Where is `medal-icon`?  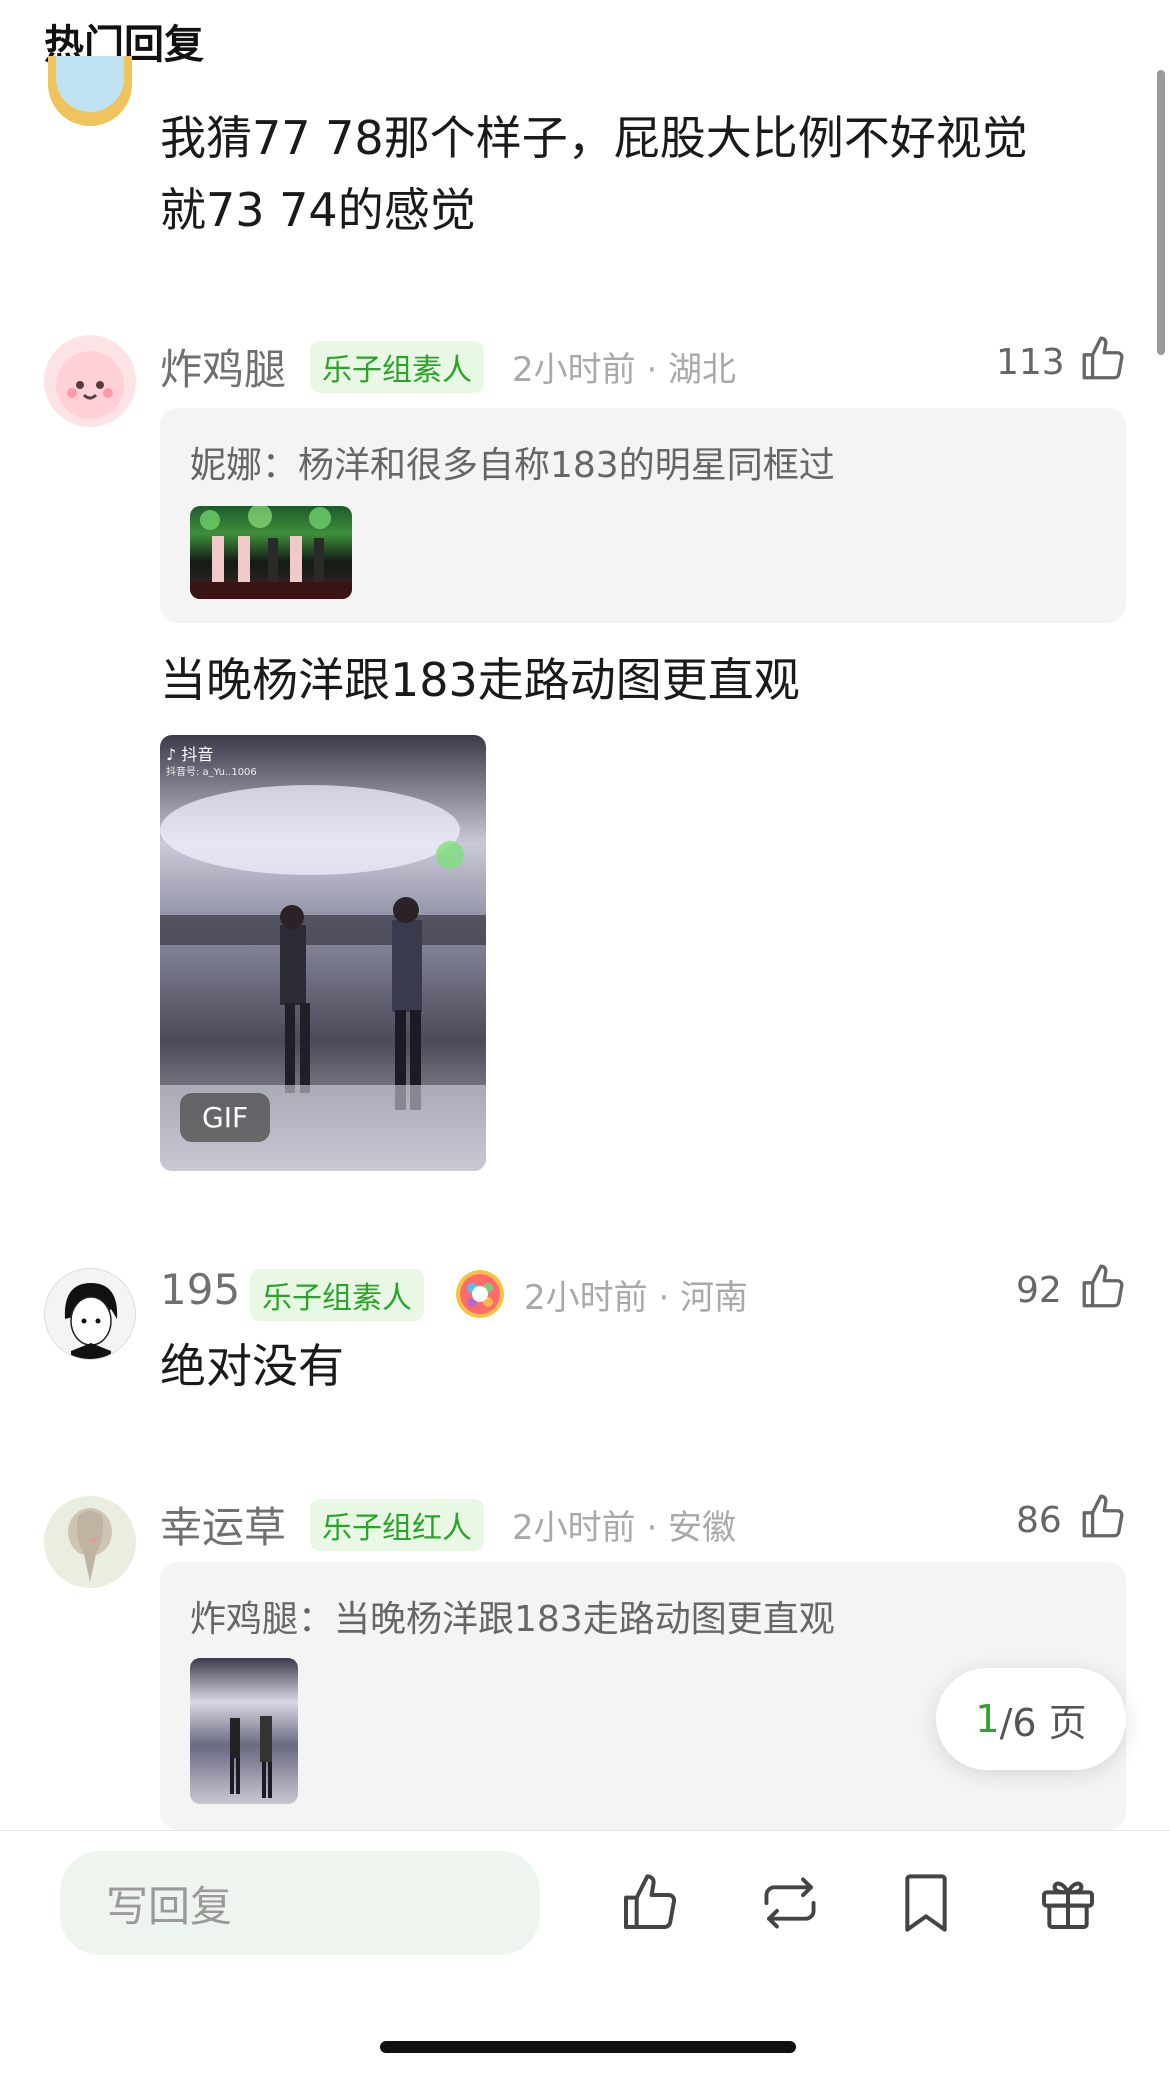
medal-icon is located at coordinates (480, 1294).